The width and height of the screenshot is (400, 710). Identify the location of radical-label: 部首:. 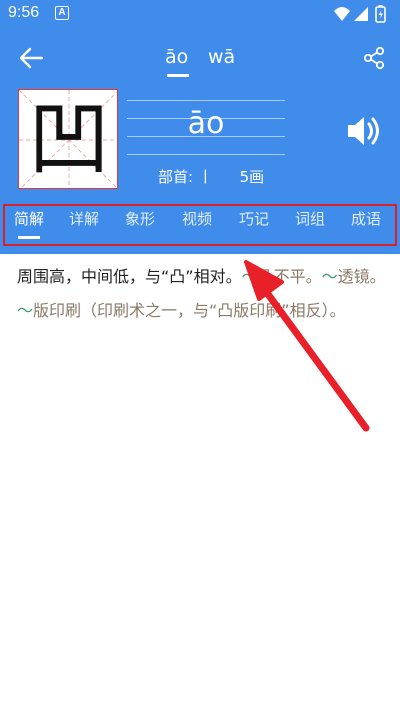
(176, 177).